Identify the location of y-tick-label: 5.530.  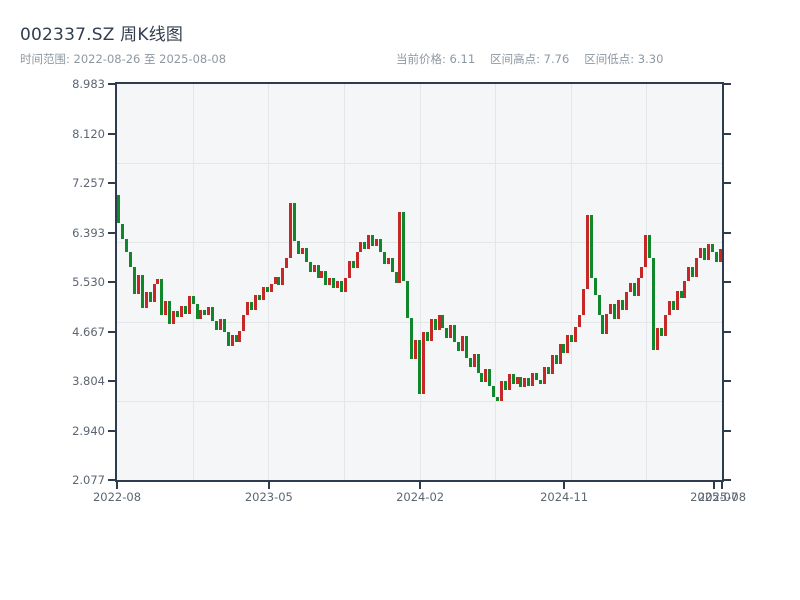
(88, 282).